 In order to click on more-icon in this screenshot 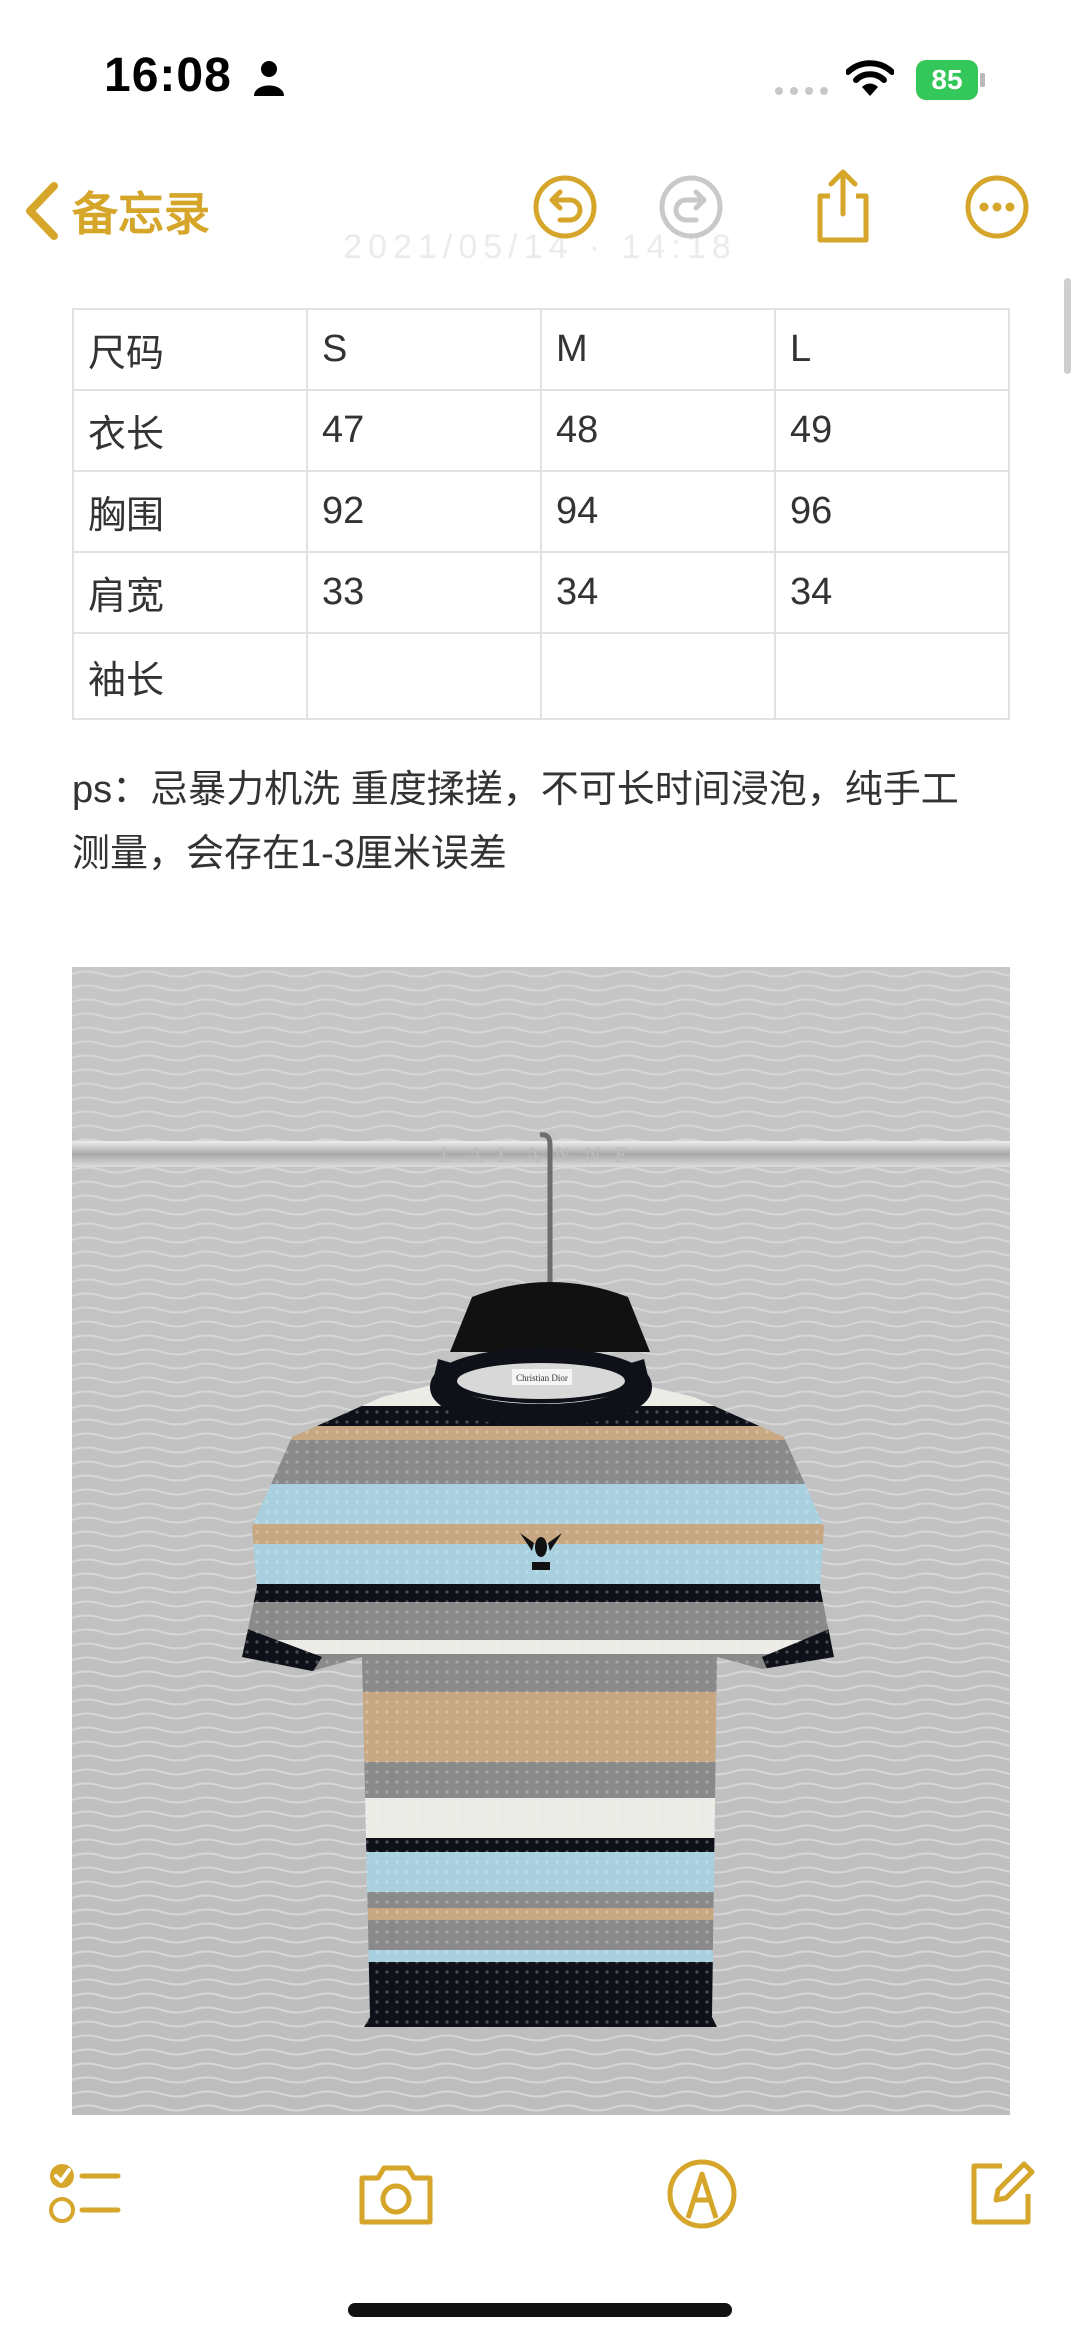, I will do `click(997, 207)`.